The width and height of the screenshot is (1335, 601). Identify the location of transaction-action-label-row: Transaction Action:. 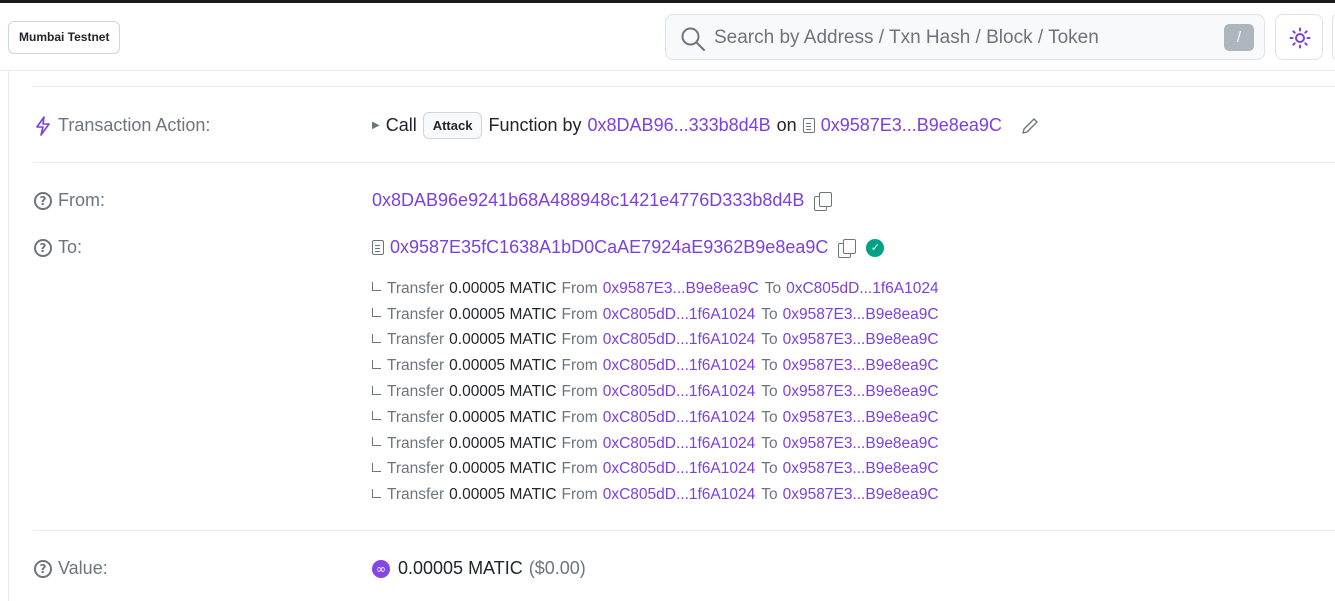
(122, 125).